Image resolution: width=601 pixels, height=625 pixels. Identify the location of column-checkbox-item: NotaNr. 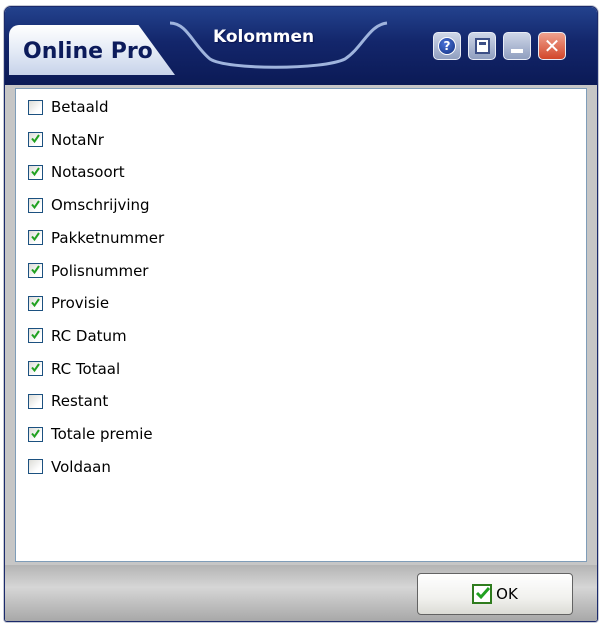
(66, 140).